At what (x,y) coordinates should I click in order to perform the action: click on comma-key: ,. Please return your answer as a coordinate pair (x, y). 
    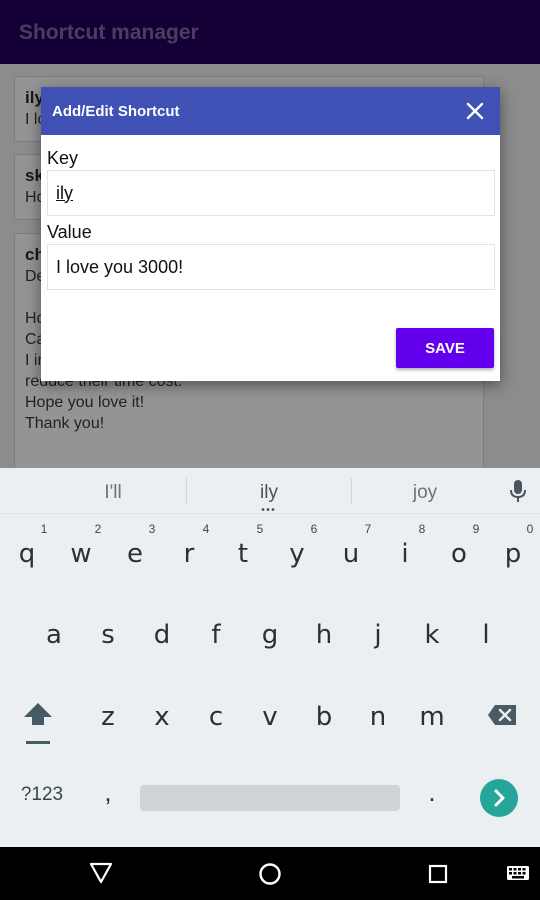
    Looking at the image, I should click on (108, 792).